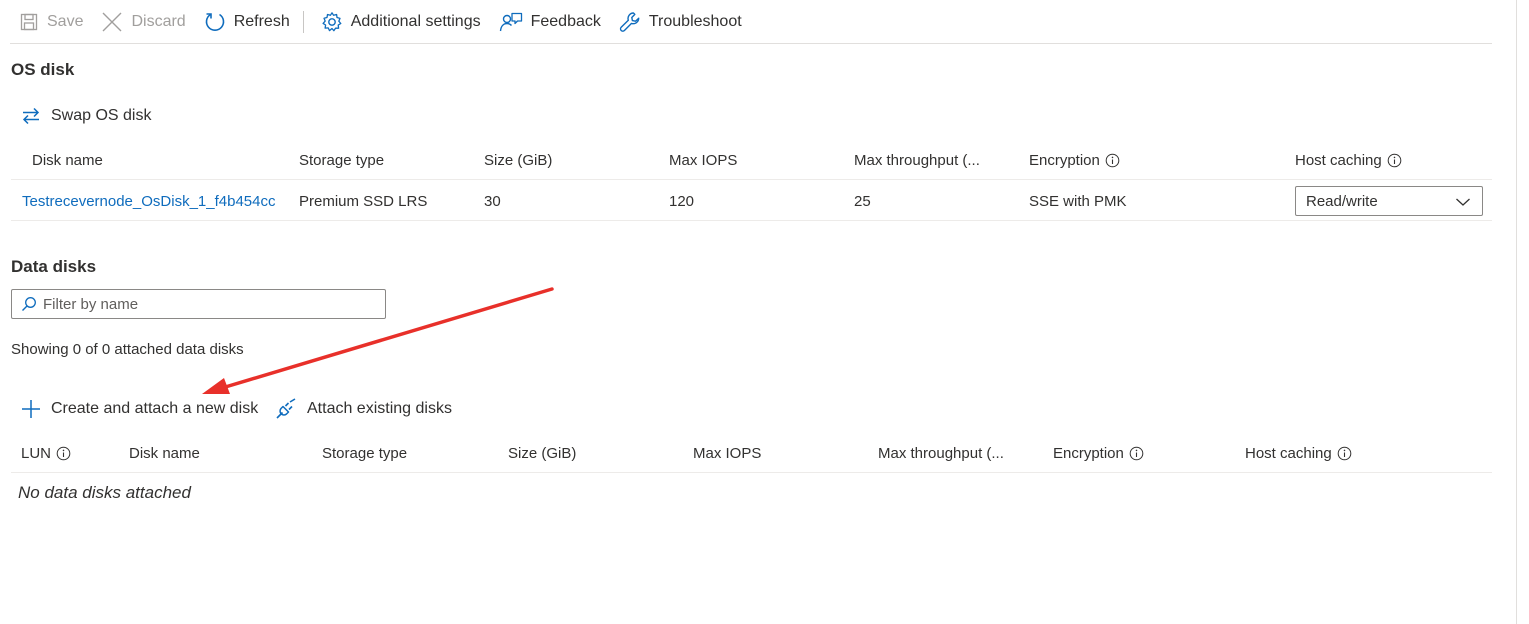 This screenshot has width=1529, height=624. I want to click on filter-by-name-field, so click(198, 304).